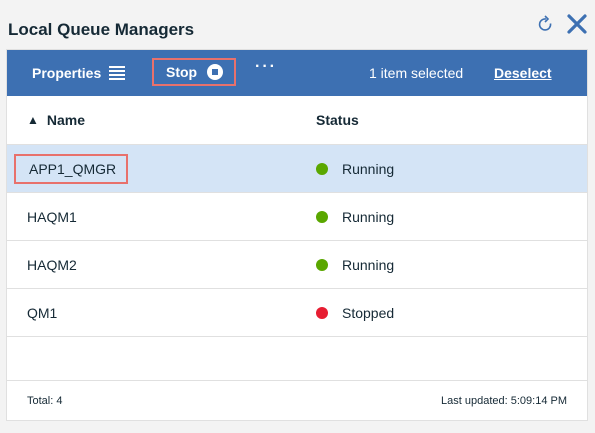 This screenshot has height=433, width=595. Describe the element at coordinates (322, 312) in the screenshot. I see `stopped-status-icon` at that location.